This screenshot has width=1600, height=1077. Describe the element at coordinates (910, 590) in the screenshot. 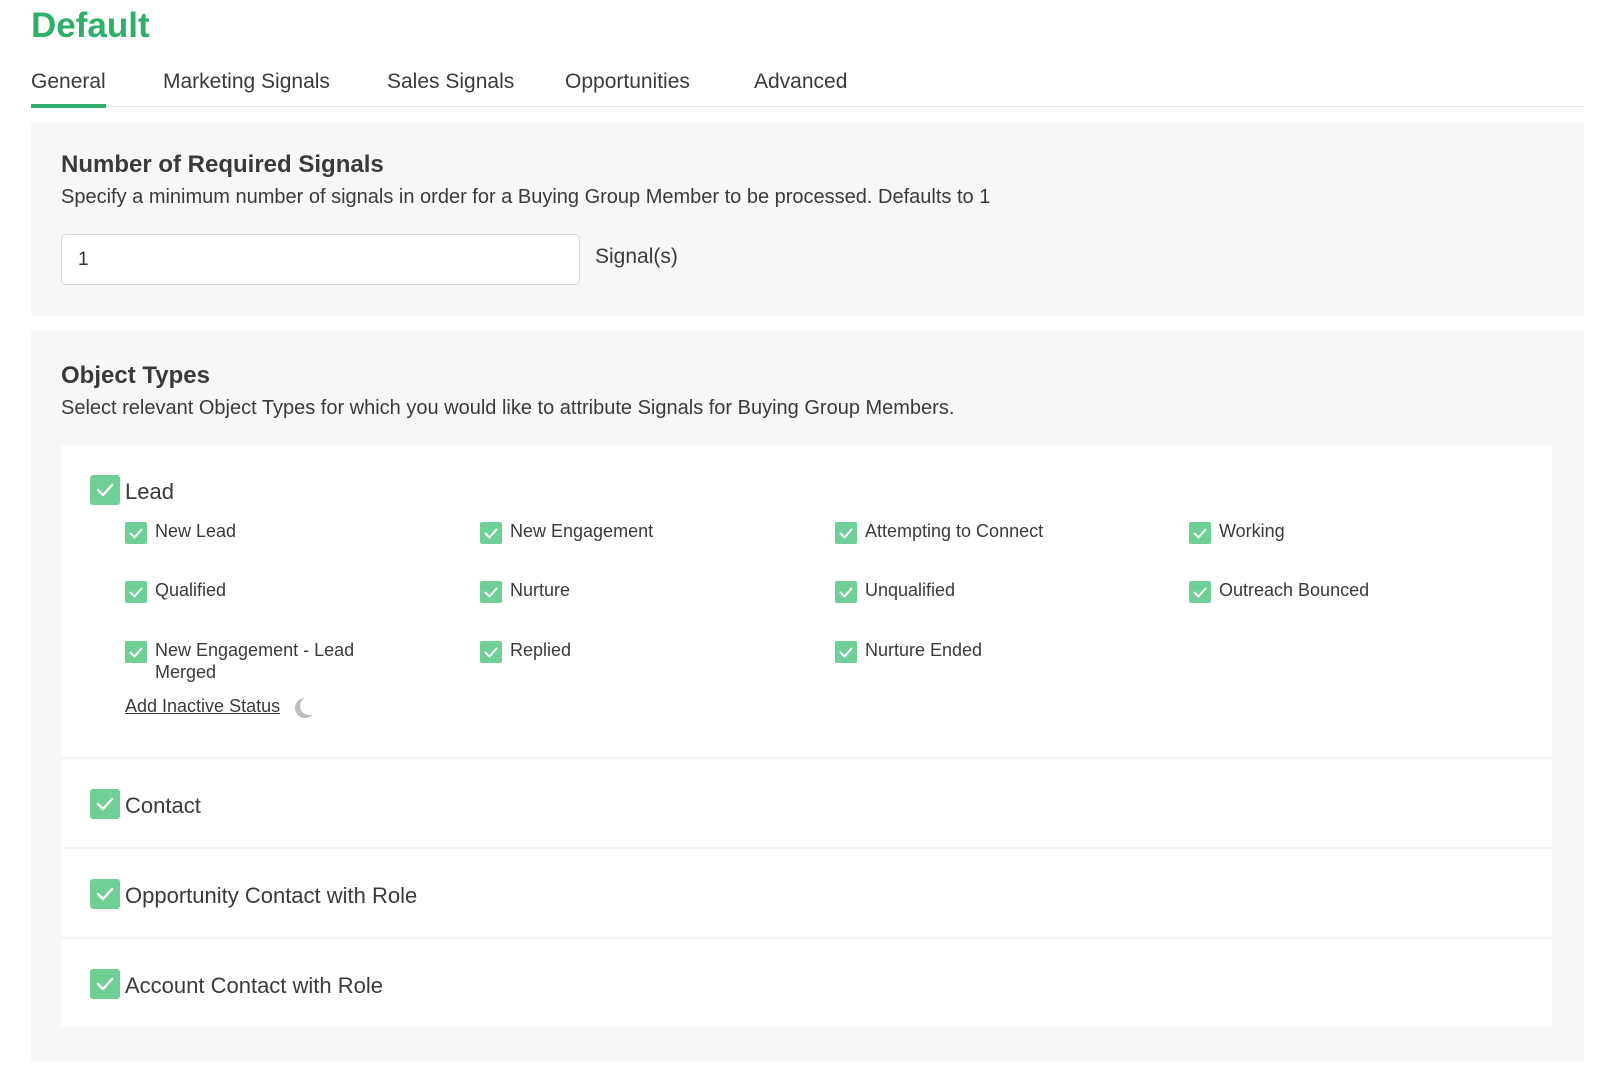

I see `status-label: Unqualified` at that location.